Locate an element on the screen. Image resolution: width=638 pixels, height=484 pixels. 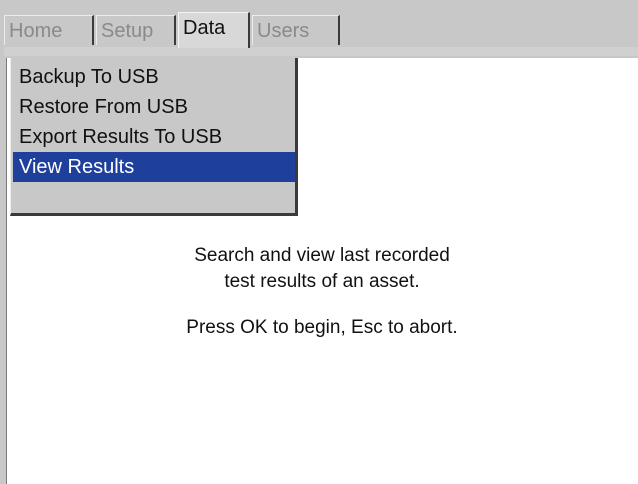
tab-home: Home is located at coordinates (49, 30).